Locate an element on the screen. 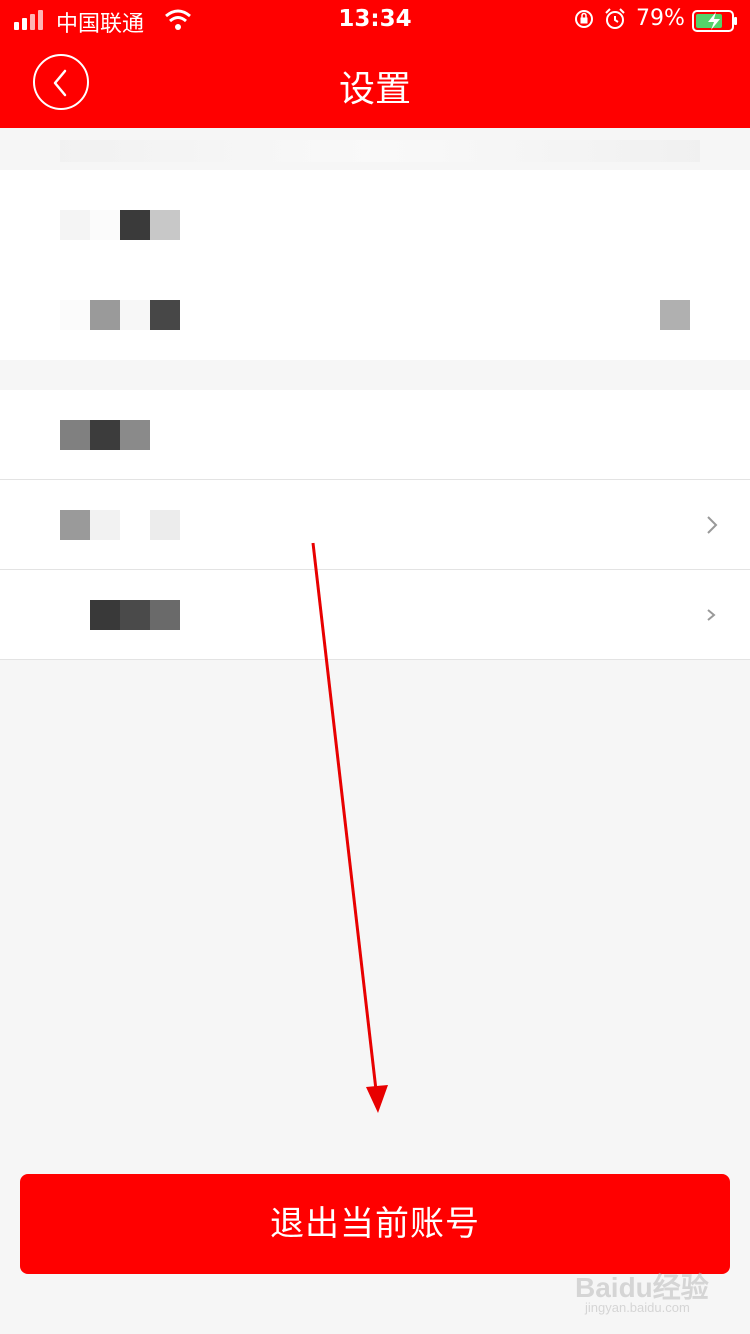  watermark-subtext: jingyan.baidu.com is located at coordinates (637, 1307).